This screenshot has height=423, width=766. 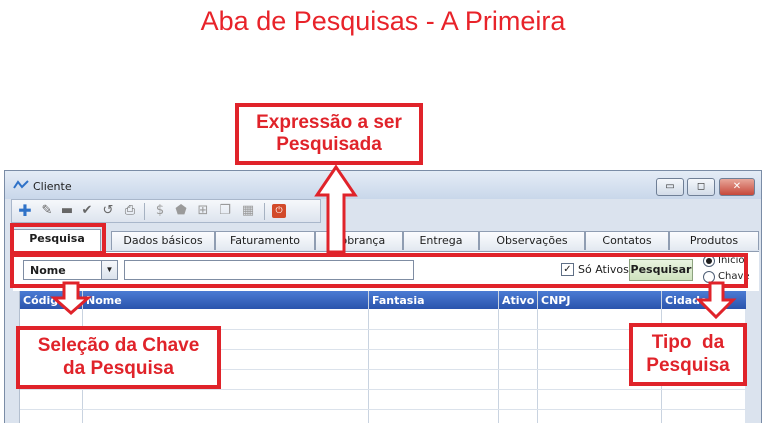 I want to click on window-titlebar: Cliente ▭ ◻ ✕, so click(x=383, y=185).